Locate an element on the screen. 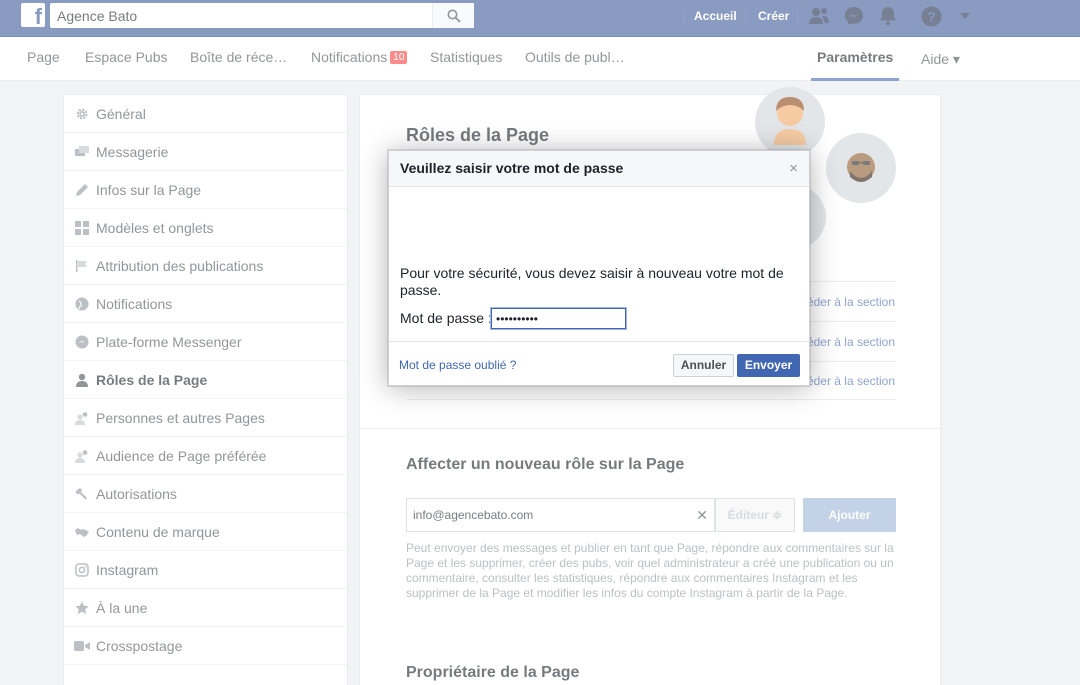  password-field is located at coordinates (558, 318).